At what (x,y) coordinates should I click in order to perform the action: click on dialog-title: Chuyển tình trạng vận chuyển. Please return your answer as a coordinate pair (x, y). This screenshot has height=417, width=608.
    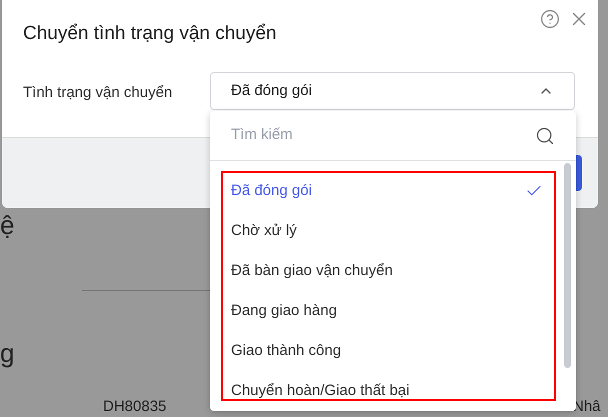
    Looking at the image, I should click on (150, 34).